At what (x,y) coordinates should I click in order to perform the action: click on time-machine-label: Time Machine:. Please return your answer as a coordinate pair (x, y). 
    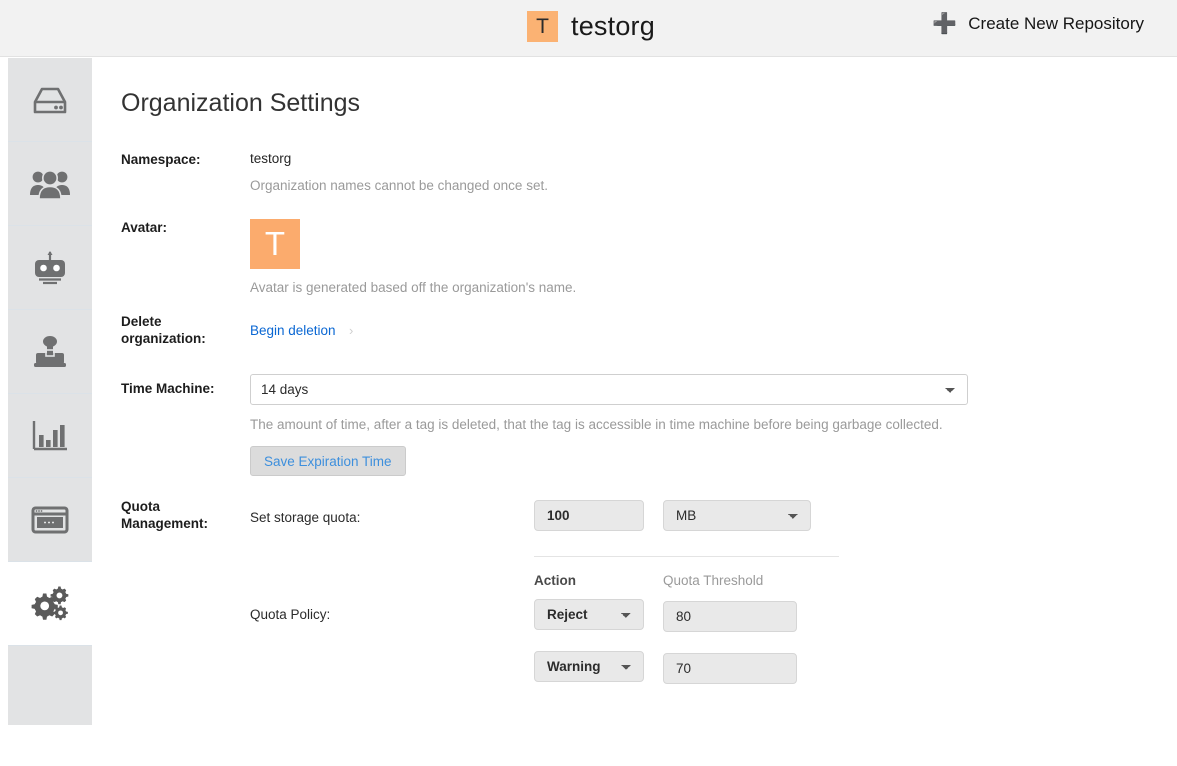
    Looking at the image, I should click on (168, 388).